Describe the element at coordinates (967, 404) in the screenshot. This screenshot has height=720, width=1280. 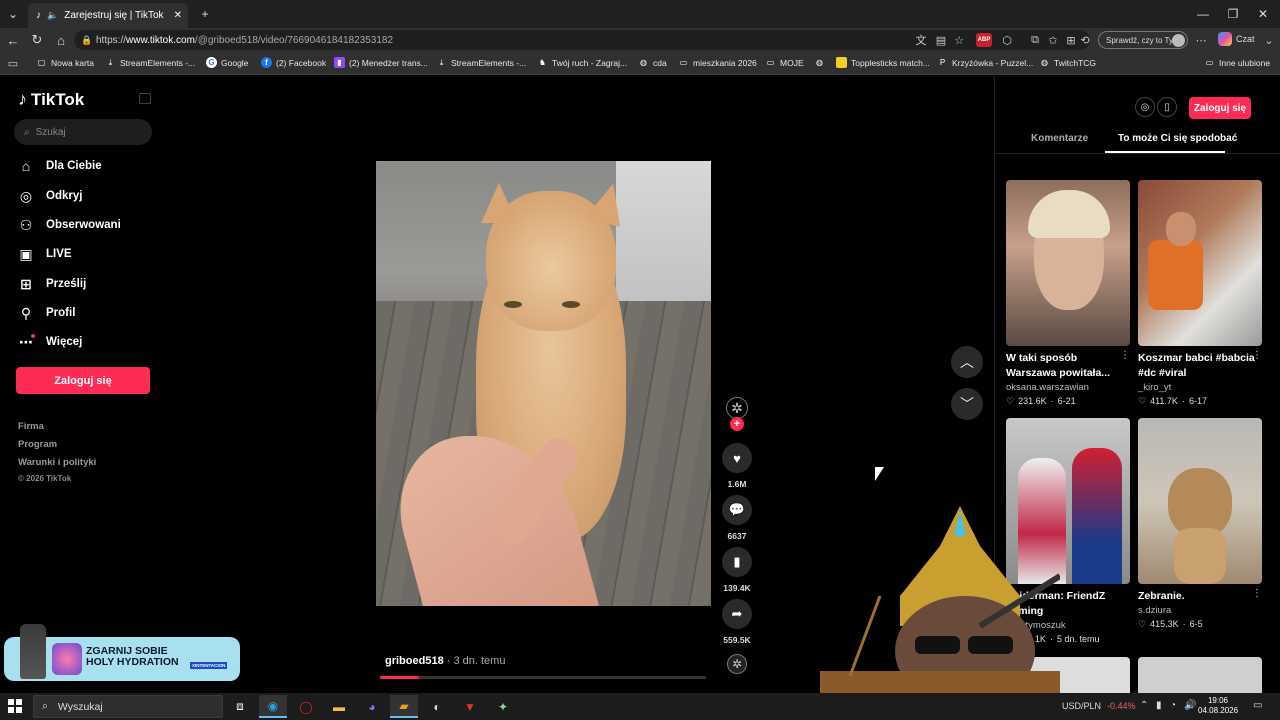
I see `next-video-button: ﹀` at that location.